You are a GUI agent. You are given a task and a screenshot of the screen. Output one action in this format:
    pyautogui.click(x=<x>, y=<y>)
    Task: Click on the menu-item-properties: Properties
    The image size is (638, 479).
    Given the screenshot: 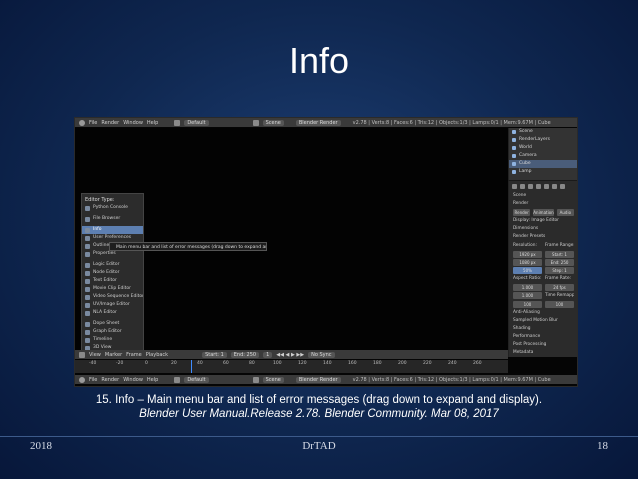 What is the action you would take?
    pyautogui.click(x=112, y=254)
    